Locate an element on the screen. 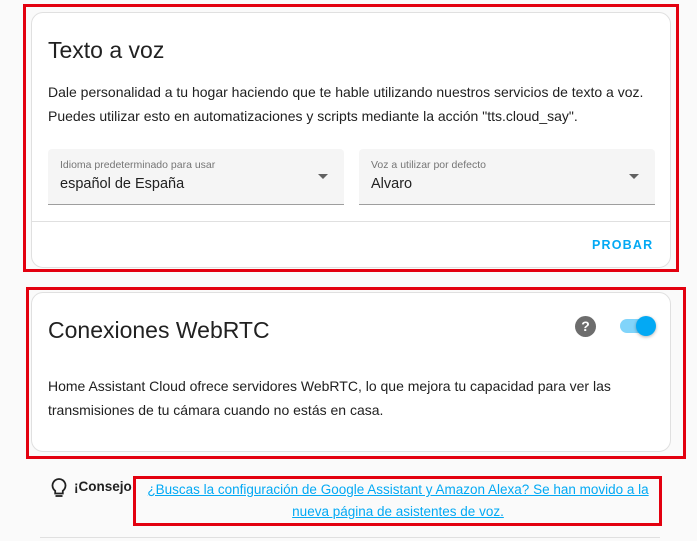 The height and width of the screenshot is (541, 697). bottom-divider is located at coordinates (350, 537).